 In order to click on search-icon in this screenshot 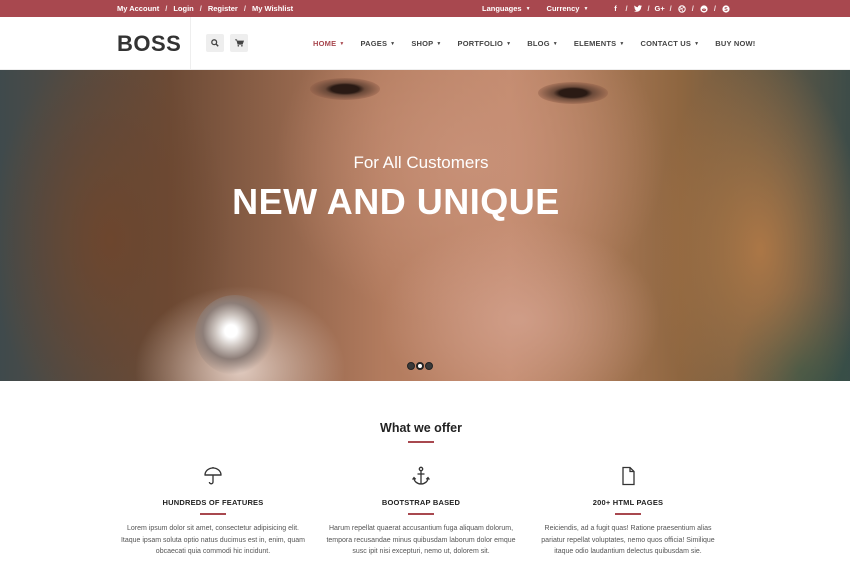, I will do `click(215, 43)`.